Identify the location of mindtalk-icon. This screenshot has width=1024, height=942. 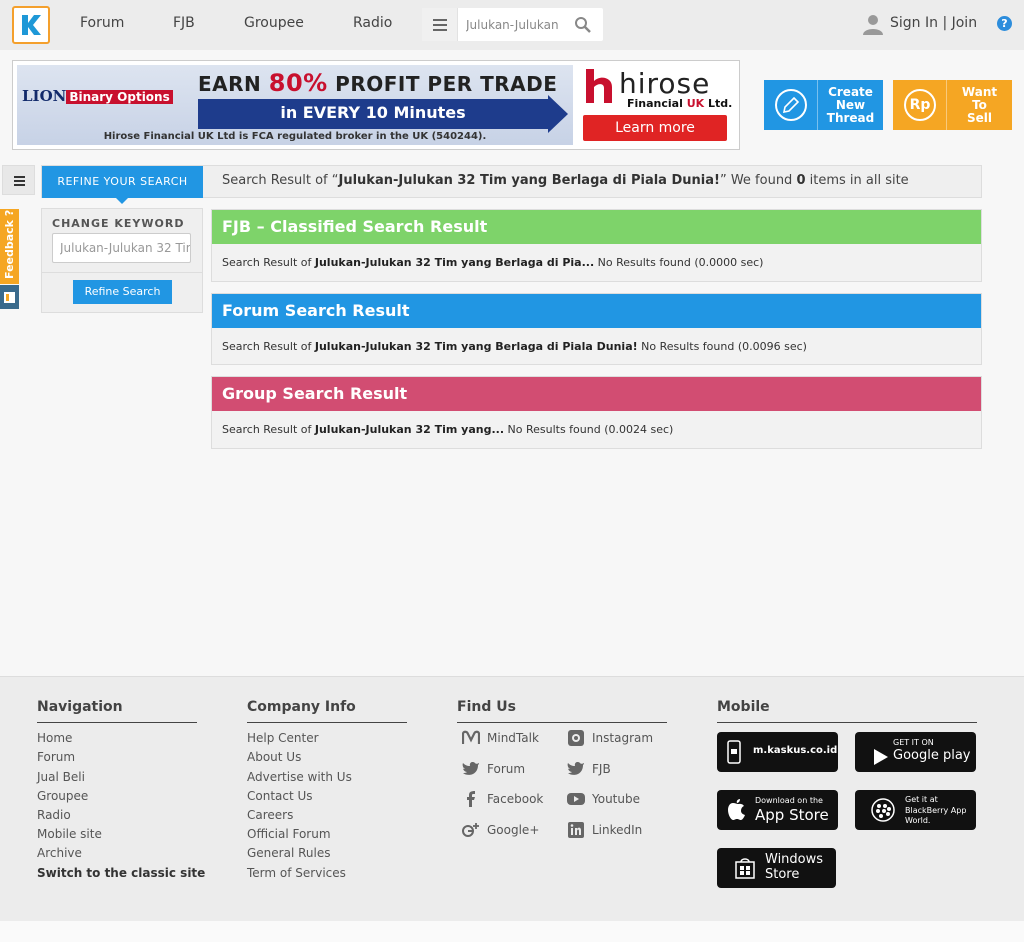
(471, 737).